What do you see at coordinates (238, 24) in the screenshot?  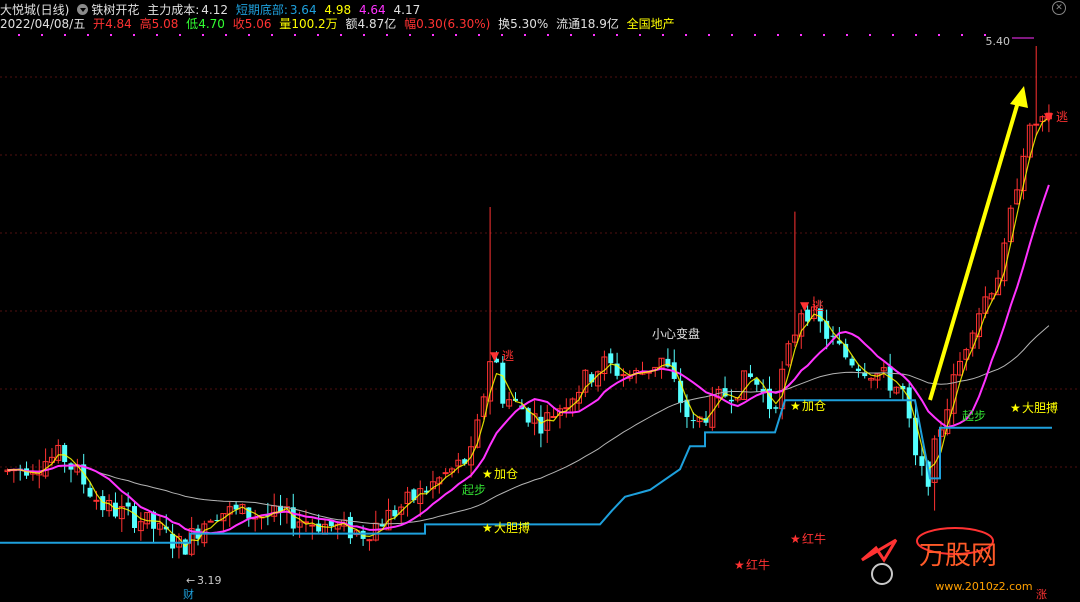 I see `close-label: 收` at bounding box center [238, 24].